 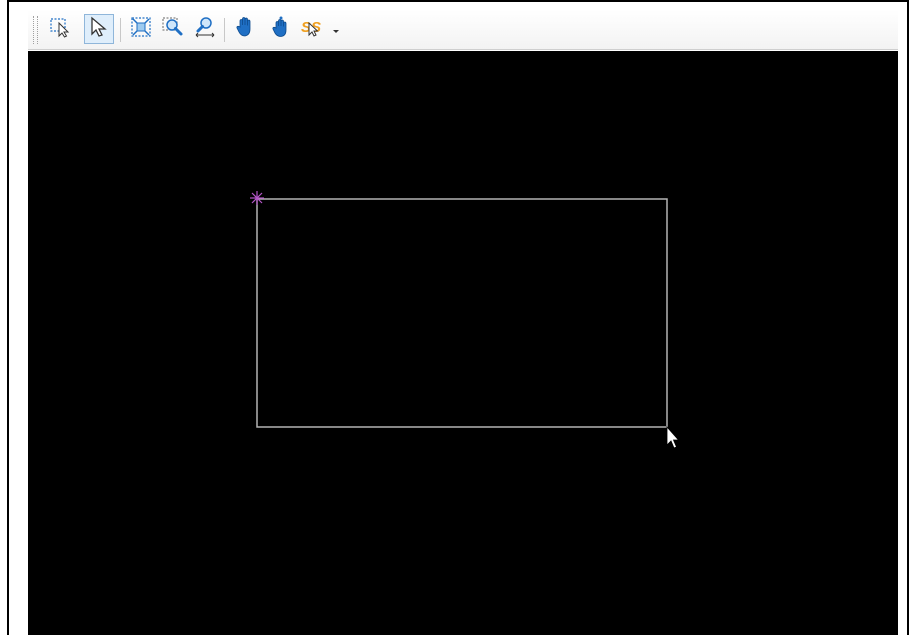 I want to click on chevron-down-icon, so click(x=336, y=31).